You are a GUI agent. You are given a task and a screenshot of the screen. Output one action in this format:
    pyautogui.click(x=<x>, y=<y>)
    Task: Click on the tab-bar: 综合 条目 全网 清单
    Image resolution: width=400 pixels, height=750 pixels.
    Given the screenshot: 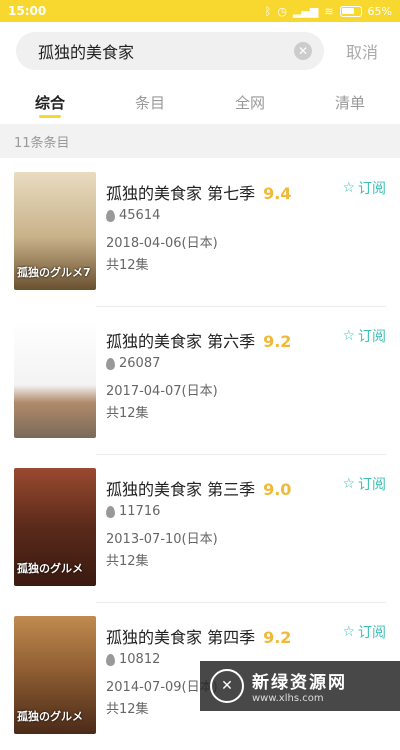 What is the action you would take?
    pyautogui.click(x=200, y=102)
    